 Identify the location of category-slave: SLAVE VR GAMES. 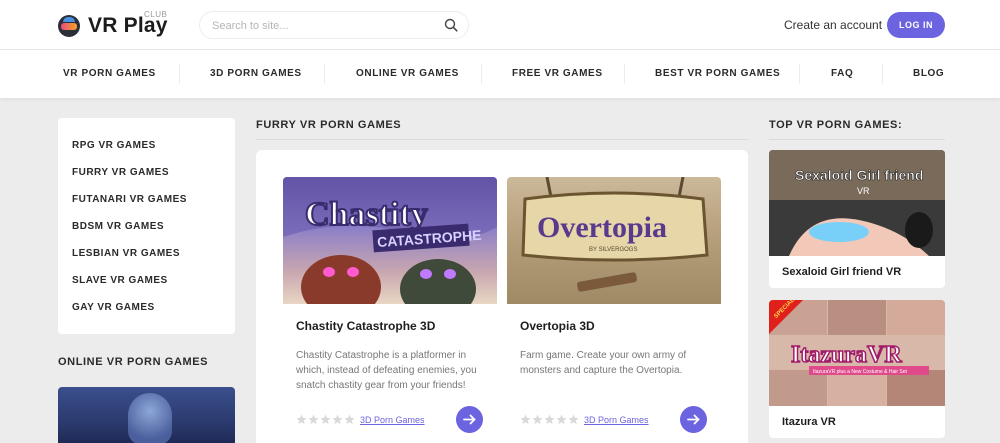
(120, 280).